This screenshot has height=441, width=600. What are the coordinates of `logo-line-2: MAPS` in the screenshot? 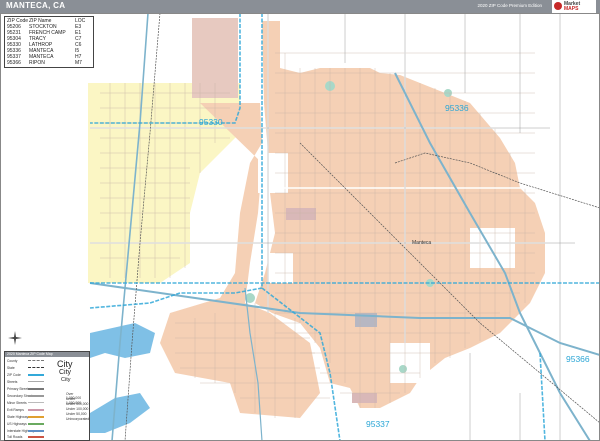 It's located at (571, 9).